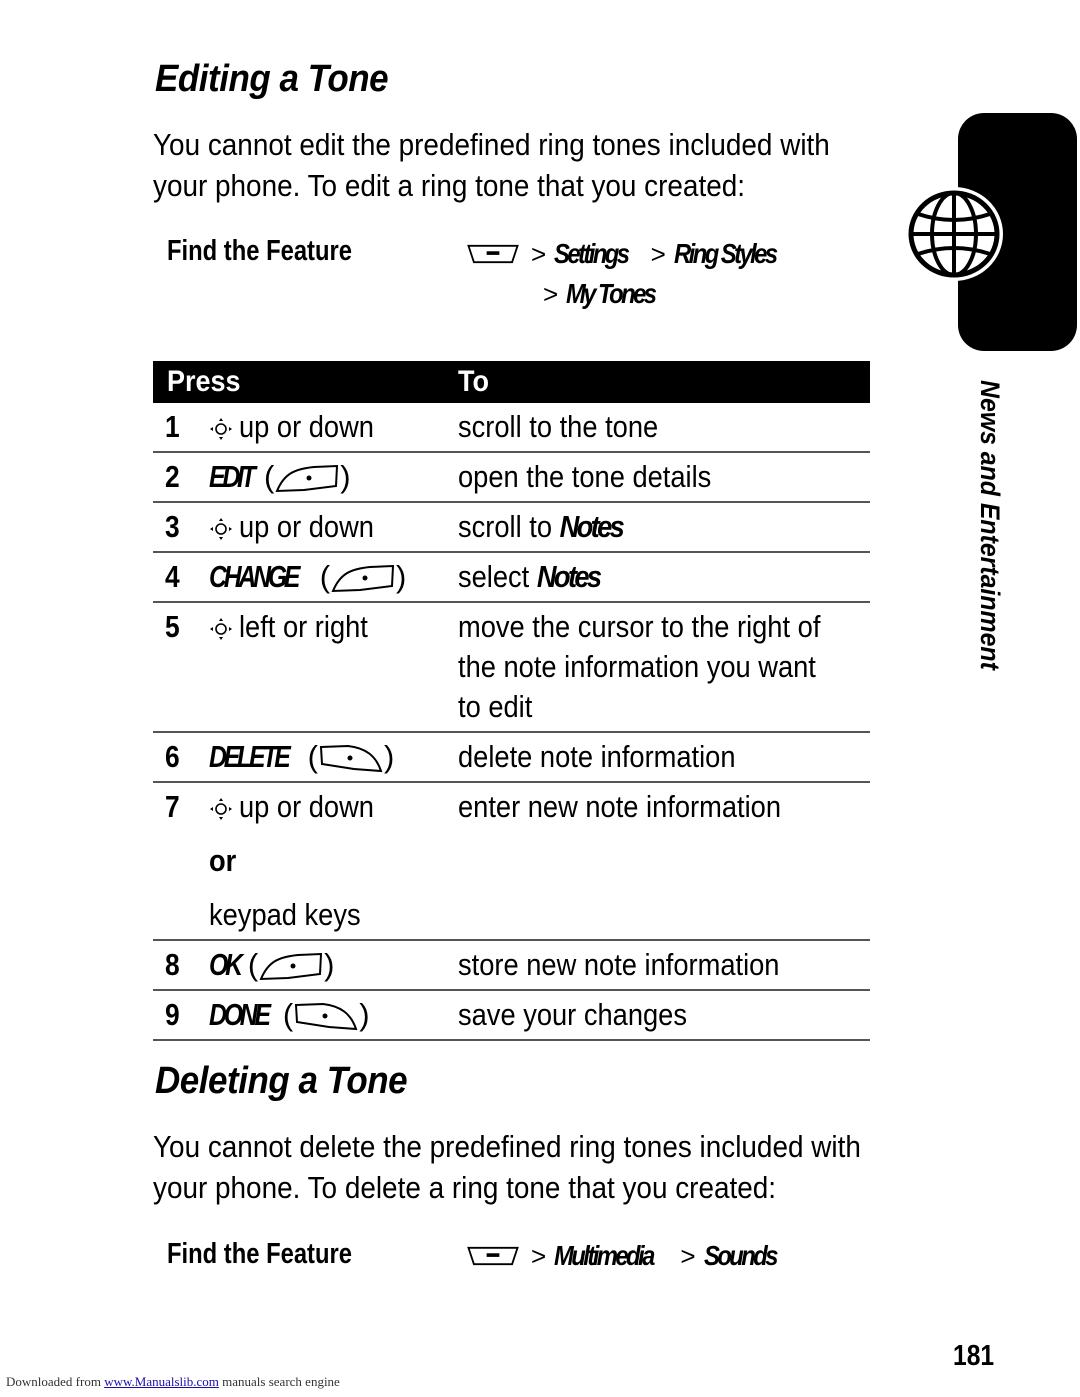 The width and height of the screenshot is (1080, 1397). I want to click on table-row: 3 up or down scroll to Notes, so click(511, 527).